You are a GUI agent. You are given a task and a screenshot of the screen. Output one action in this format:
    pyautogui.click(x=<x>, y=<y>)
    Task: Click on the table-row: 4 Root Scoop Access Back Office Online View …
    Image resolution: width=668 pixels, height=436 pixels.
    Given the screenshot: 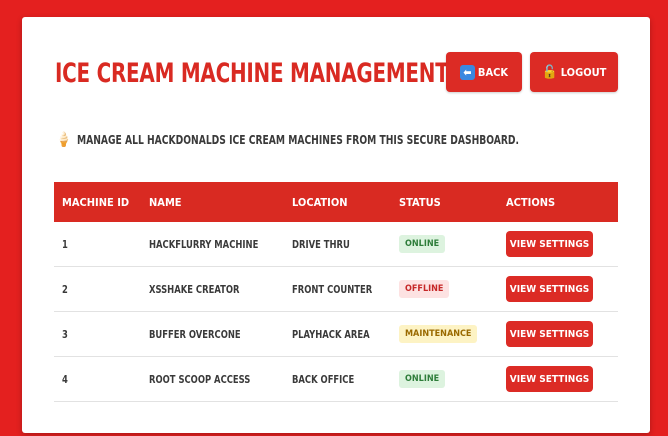 What is the action you would take?
    pyautogui.click(x=336, y=379)
    